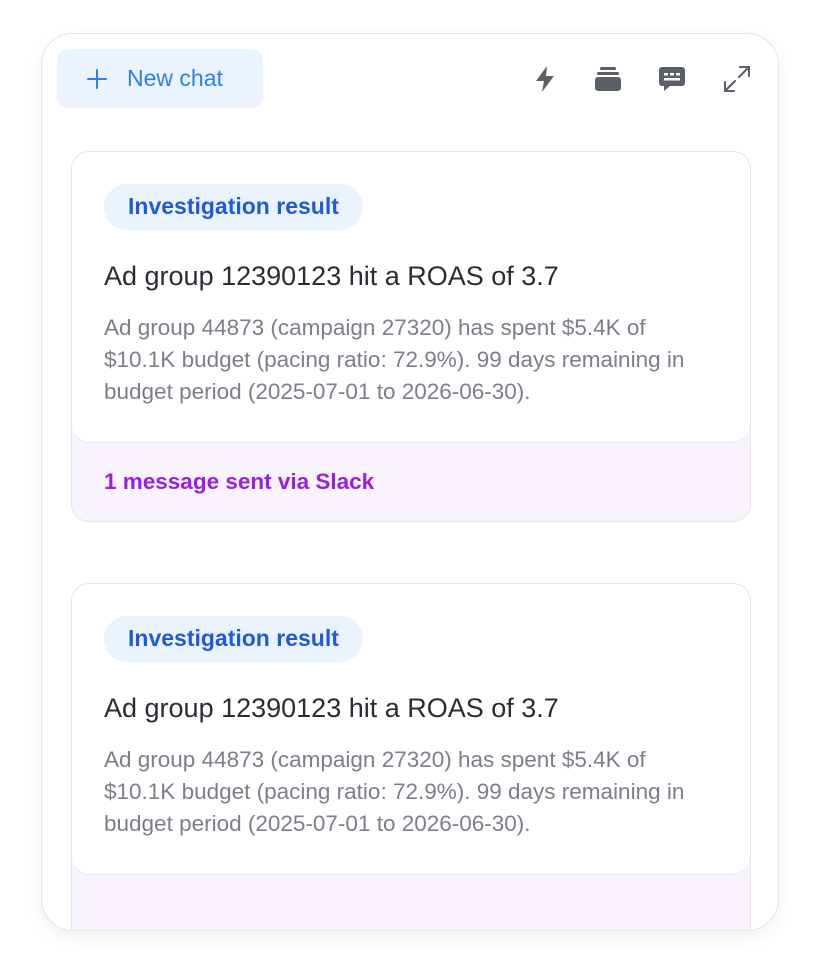 This screenshot has height=980, width=820. What do you see at coordinates (672, 79) in the screenshot?
I see `chat-bubble-icon` at bounding box center [672, 79].